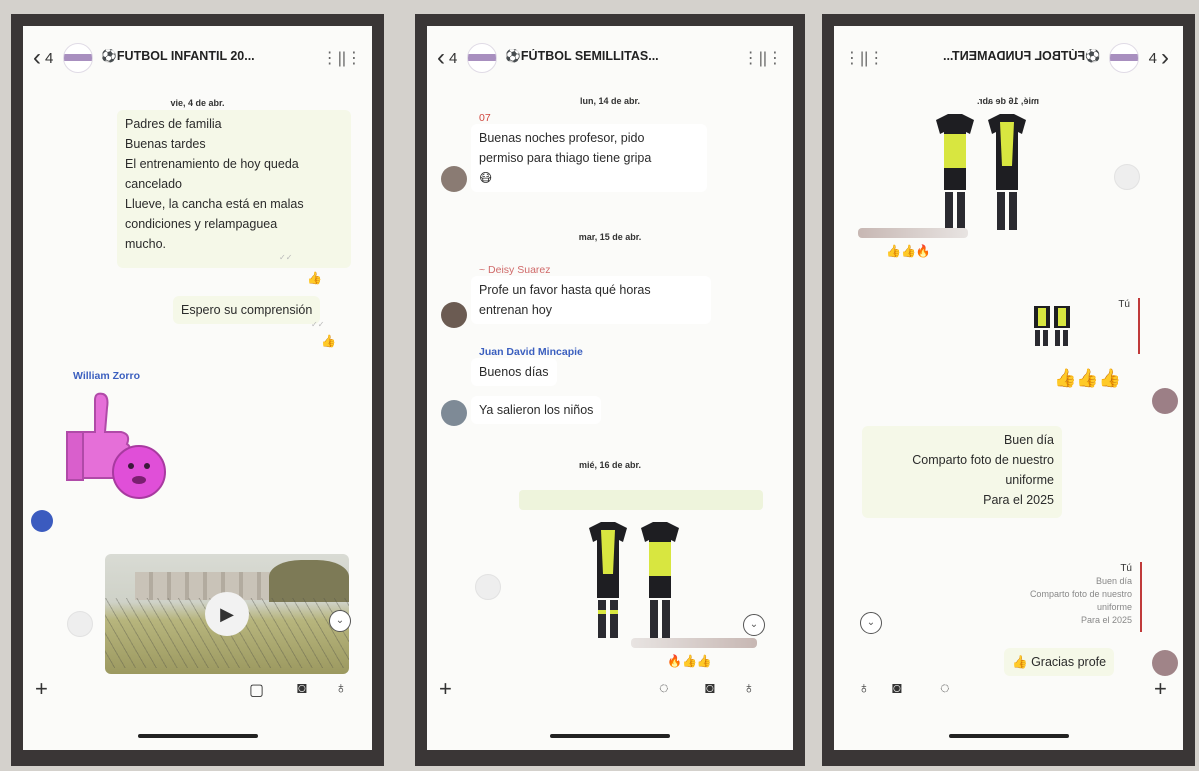 This screenshot has height=771, width=1199. I want to click on date-separator: mar, 15 de abr., so click(610, 237).